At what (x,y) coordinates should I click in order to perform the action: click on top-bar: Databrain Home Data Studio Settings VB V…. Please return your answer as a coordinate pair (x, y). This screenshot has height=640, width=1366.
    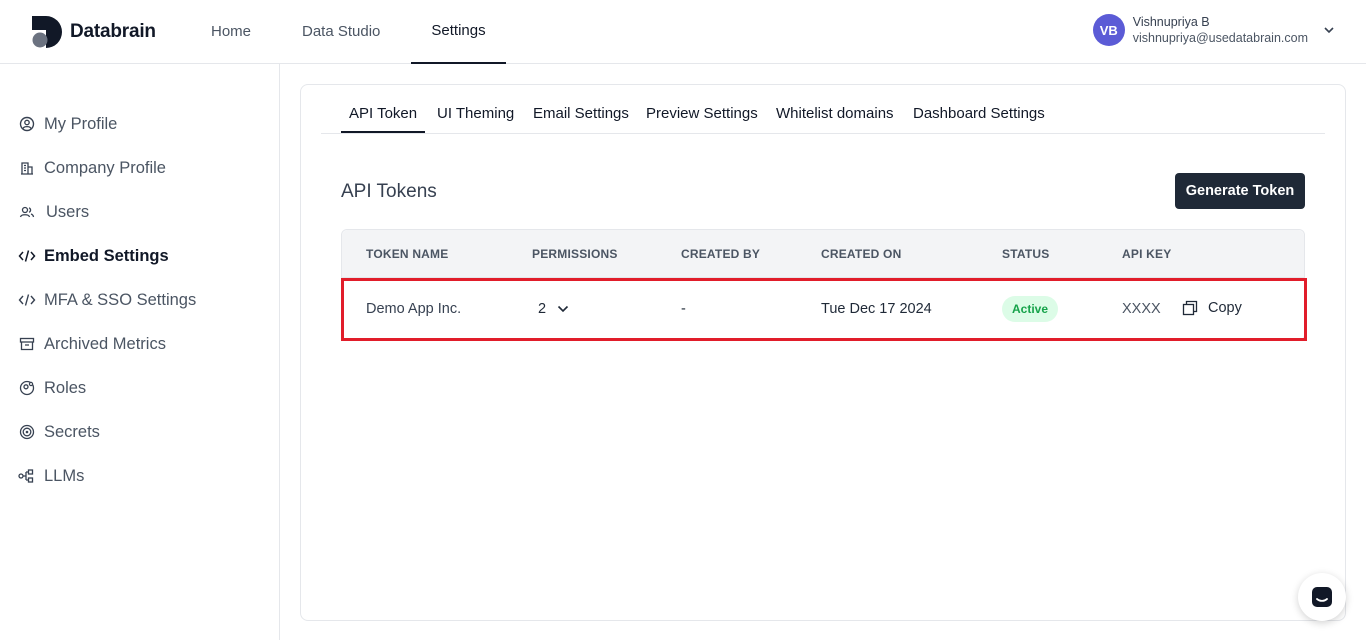
    Looking at the image, I should click on (683, 32).